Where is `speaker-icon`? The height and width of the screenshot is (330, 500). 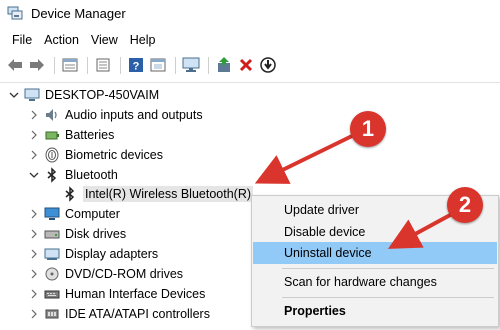 speaker-icon is located at coordinates (52, 115).